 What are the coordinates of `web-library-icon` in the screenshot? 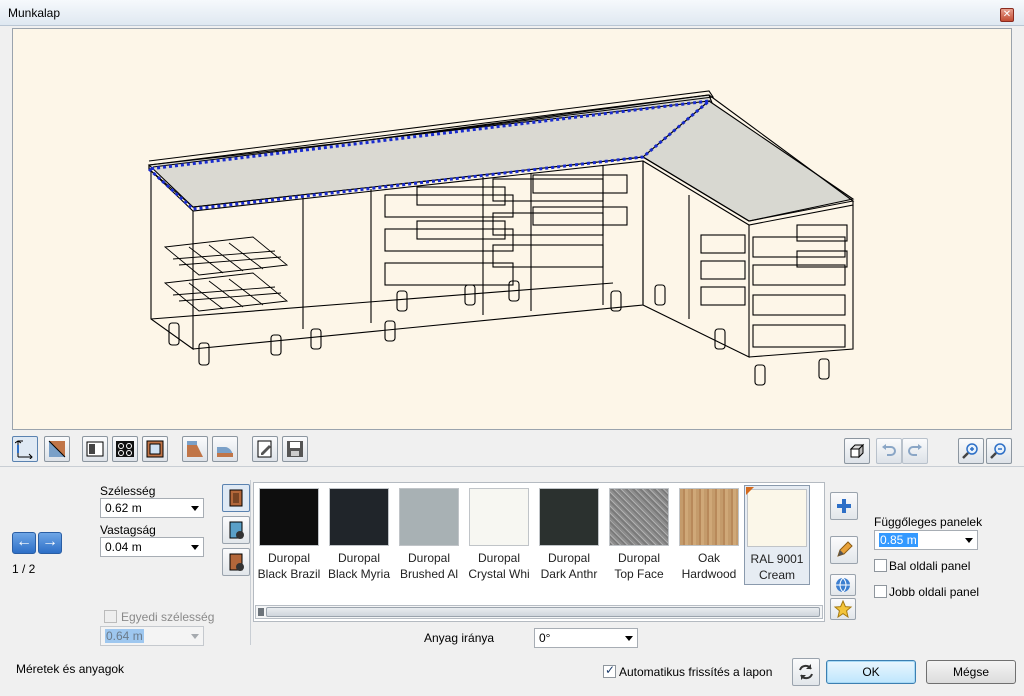 It's located at (843, 585).